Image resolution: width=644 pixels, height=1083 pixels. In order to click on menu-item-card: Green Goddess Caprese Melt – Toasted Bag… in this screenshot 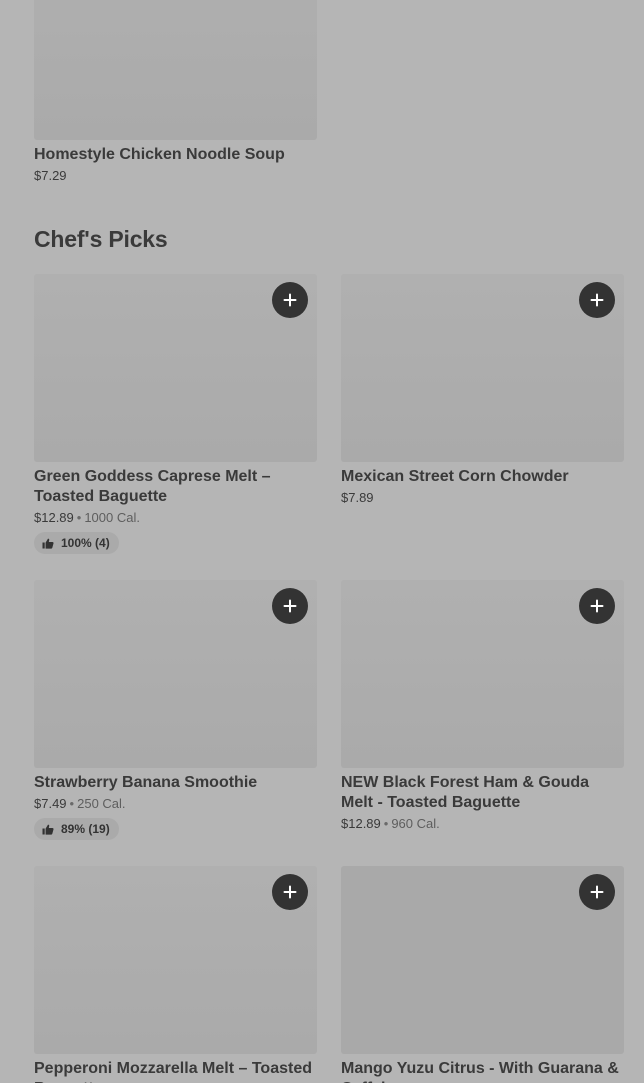, I will do `click(175, 414)`.